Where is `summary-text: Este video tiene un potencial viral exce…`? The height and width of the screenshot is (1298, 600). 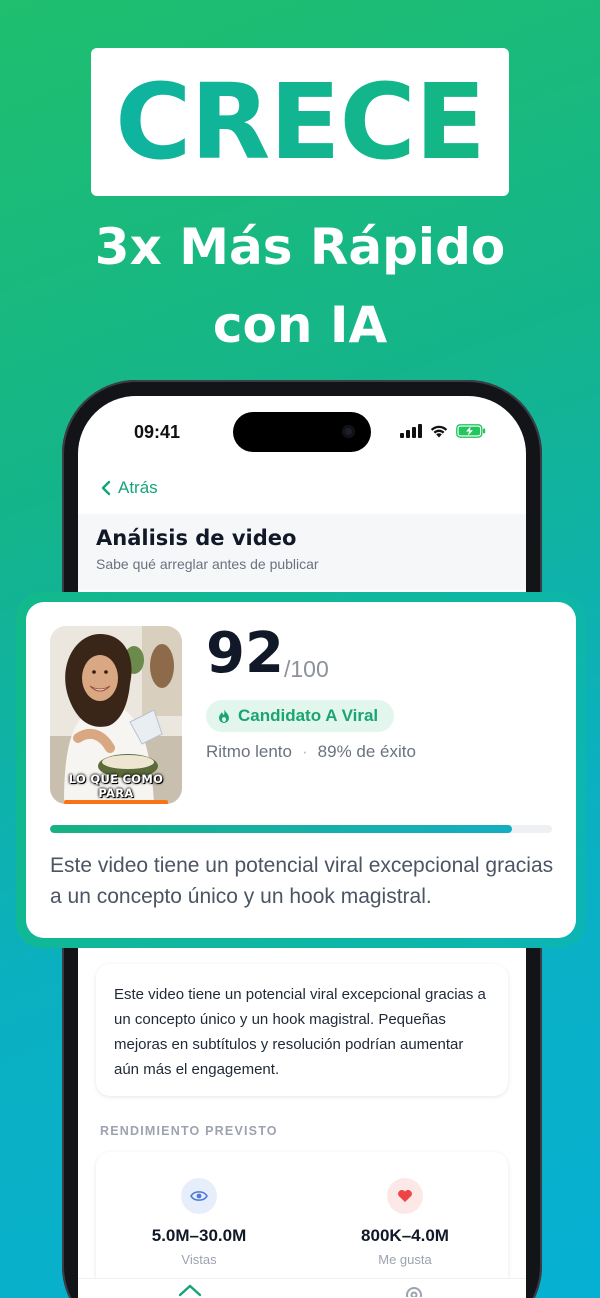 summary-text: Este video tiene un potencial viral exce… is located at coordinates (300, 1032).